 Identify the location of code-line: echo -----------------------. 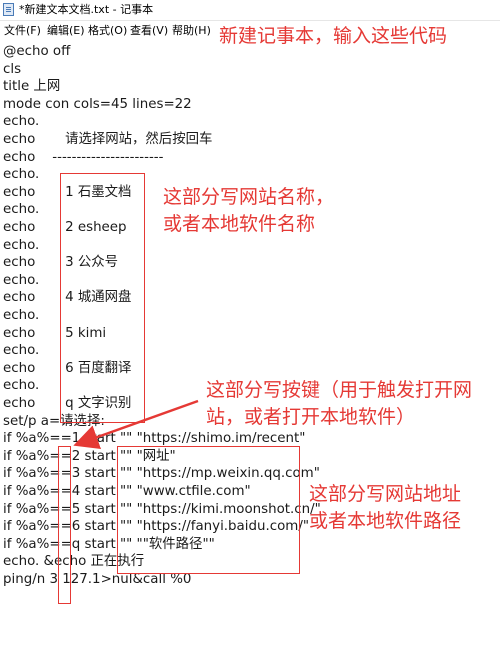
(83, 157).